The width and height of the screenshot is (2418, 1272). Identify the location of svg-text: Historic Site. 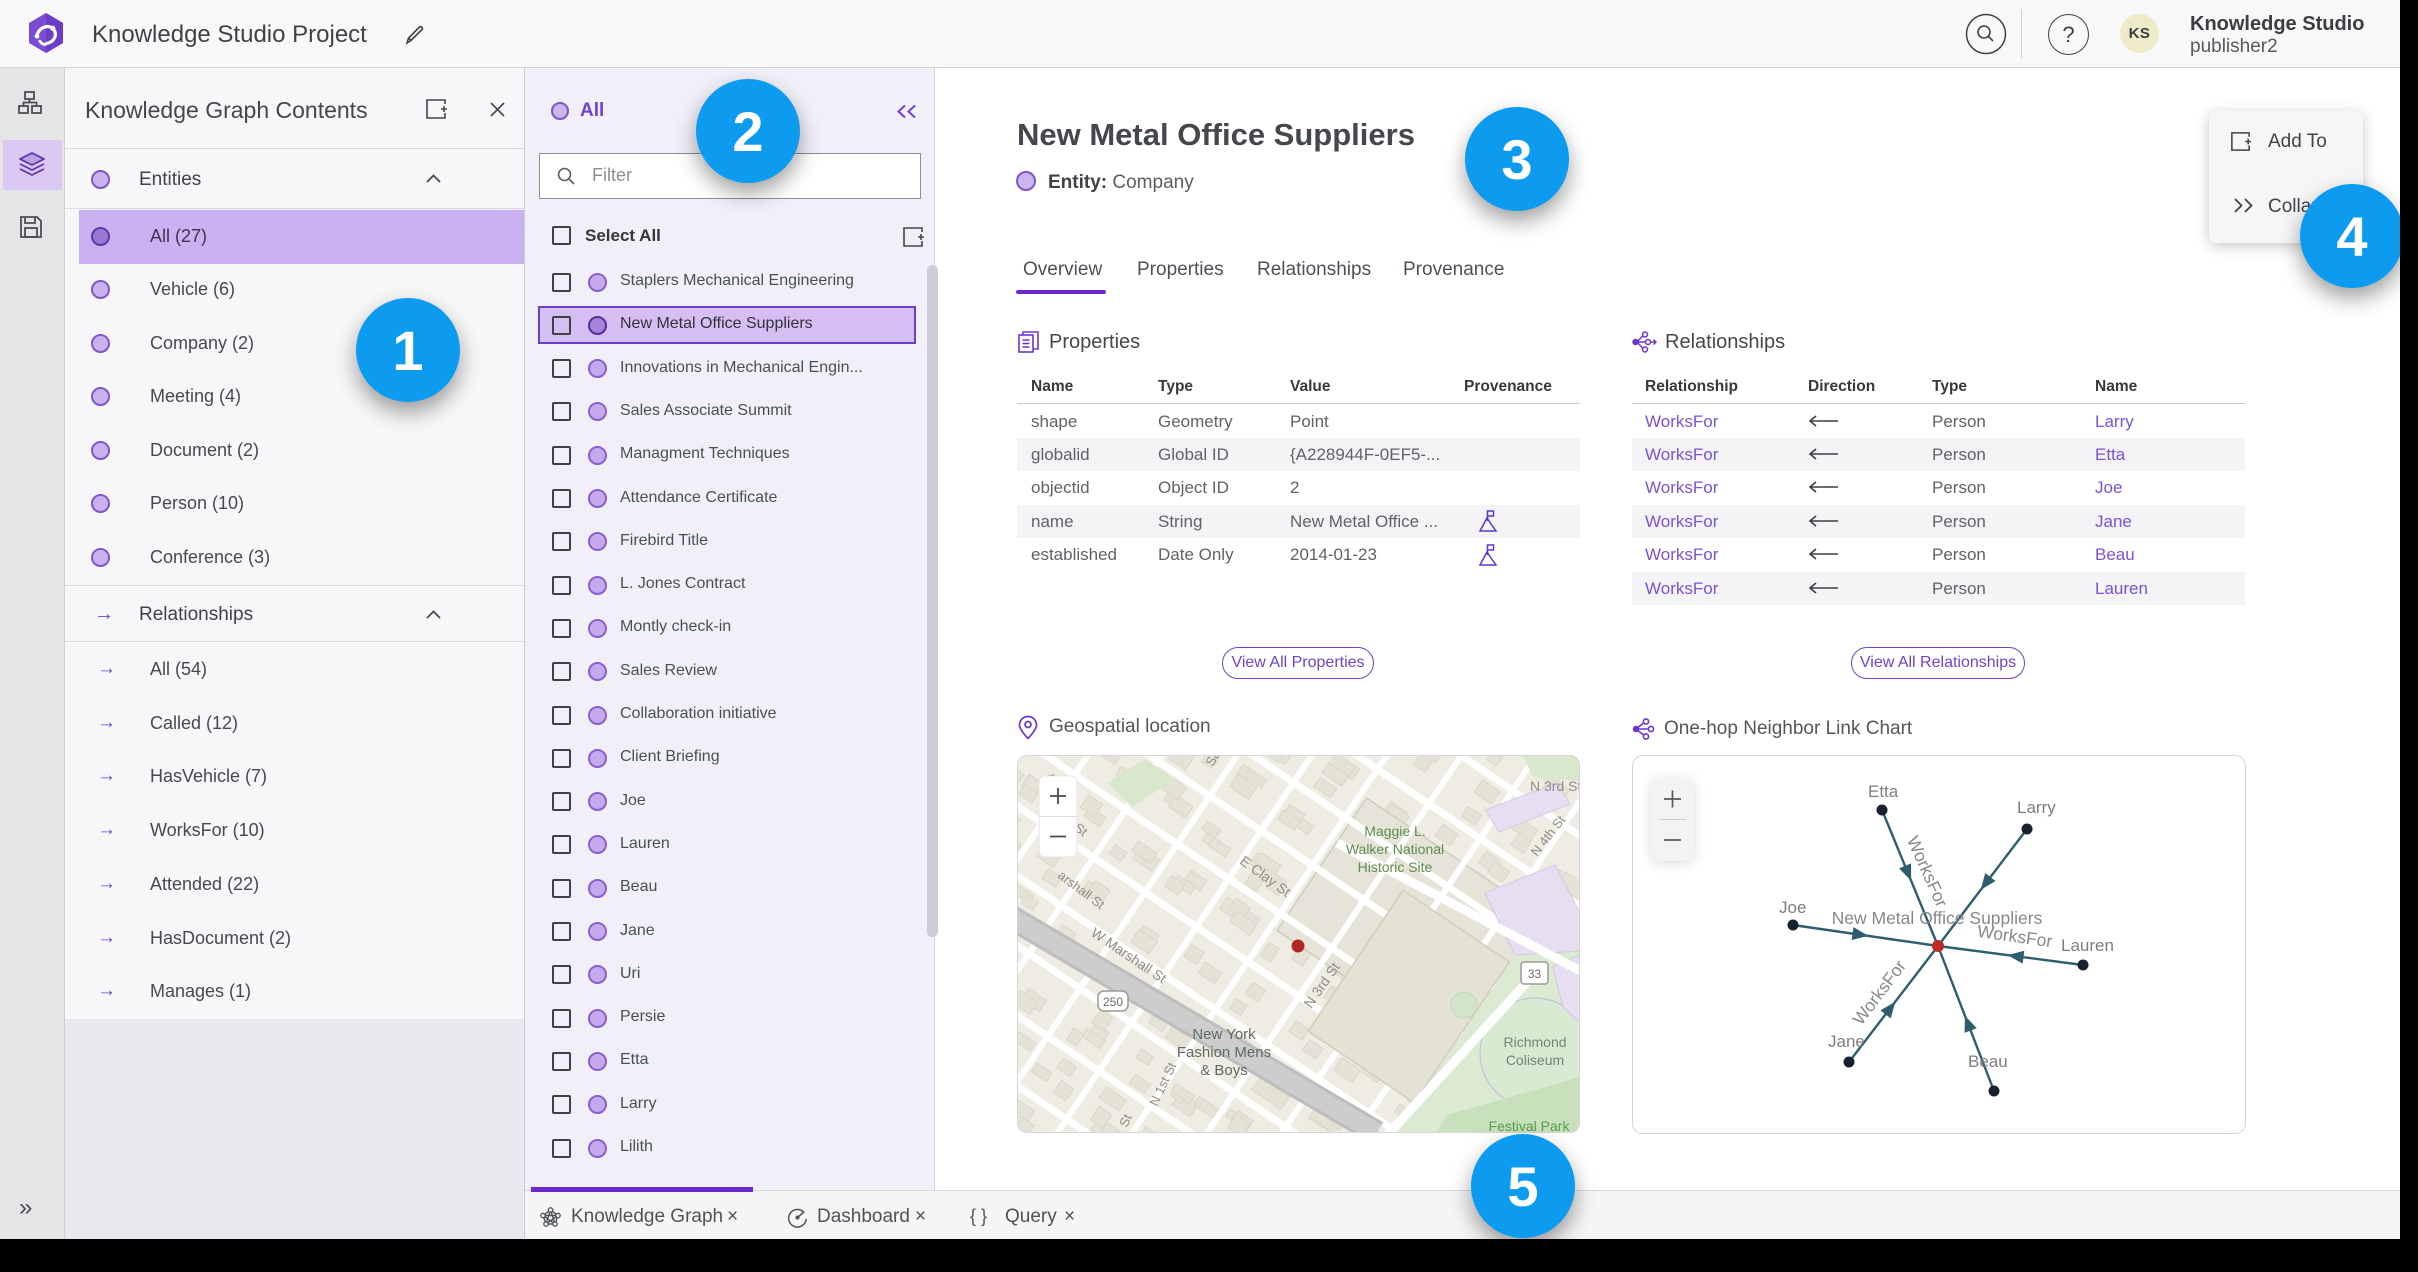
(1395, 867).